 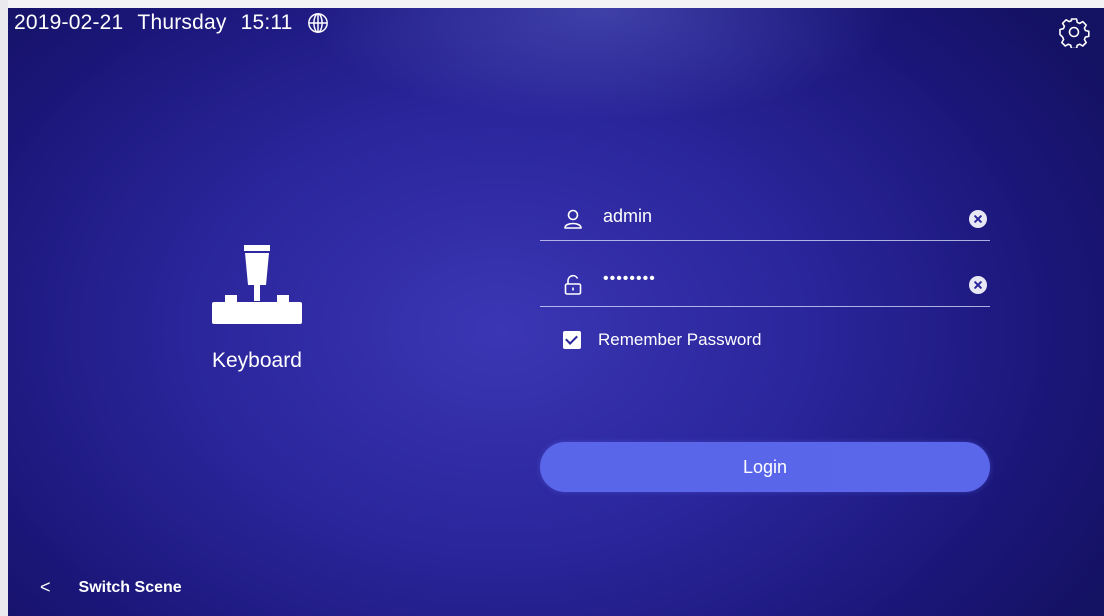 I want to click on globe-icon, so click(x=318, y=23).